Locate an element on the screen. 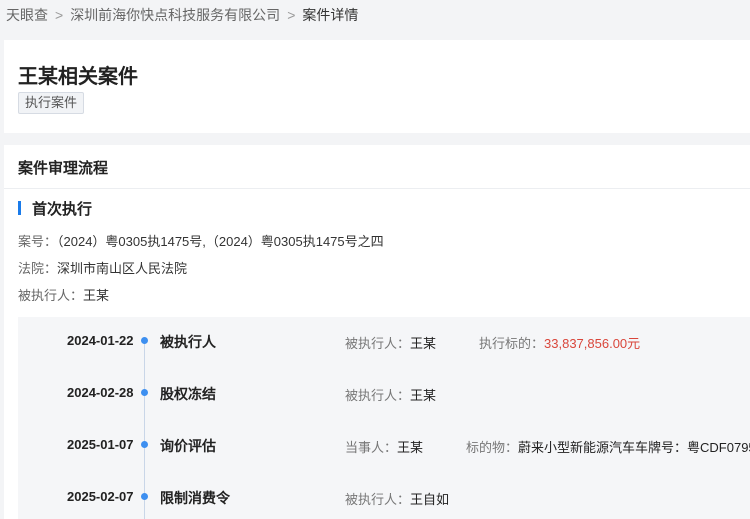 The height and width of the screenshot is (519, 750). timeline-field-party: 当事人：王某 is located at coordinates (384, 446).